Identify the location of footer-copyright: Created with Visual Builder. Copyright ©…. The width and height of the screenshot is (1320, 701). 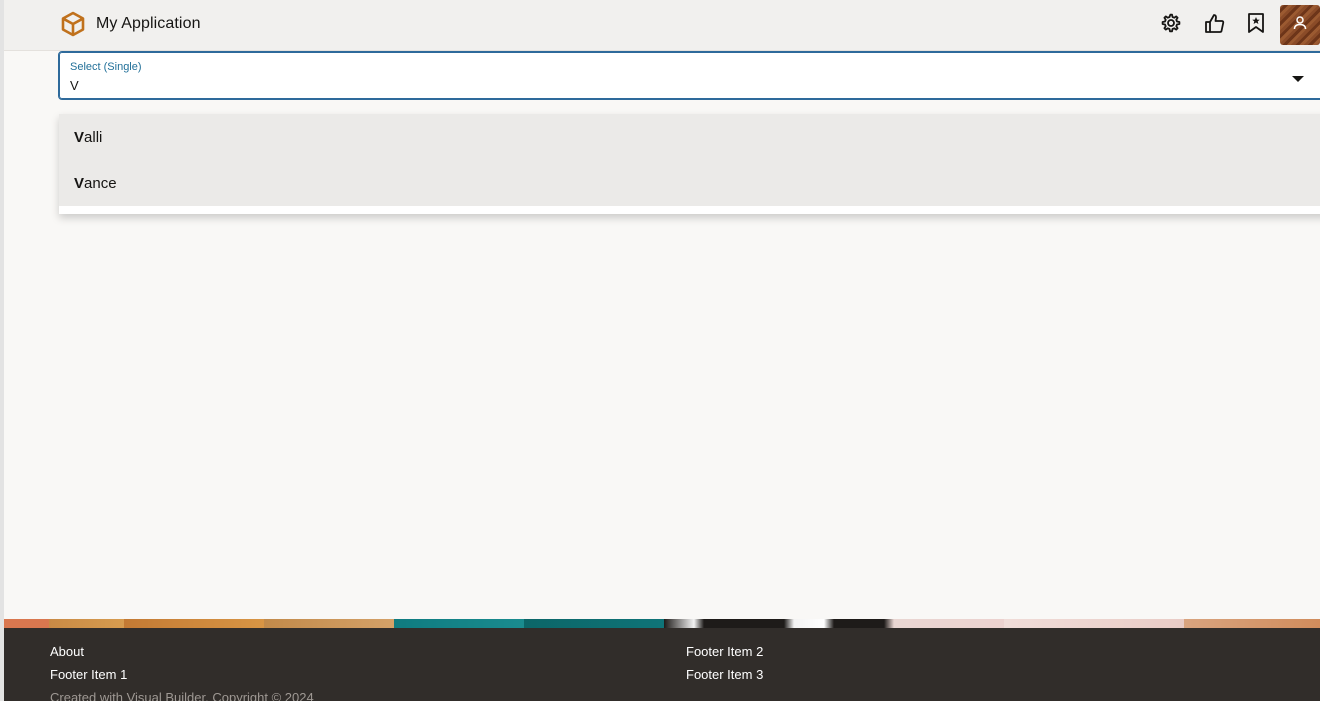
(182, 695).